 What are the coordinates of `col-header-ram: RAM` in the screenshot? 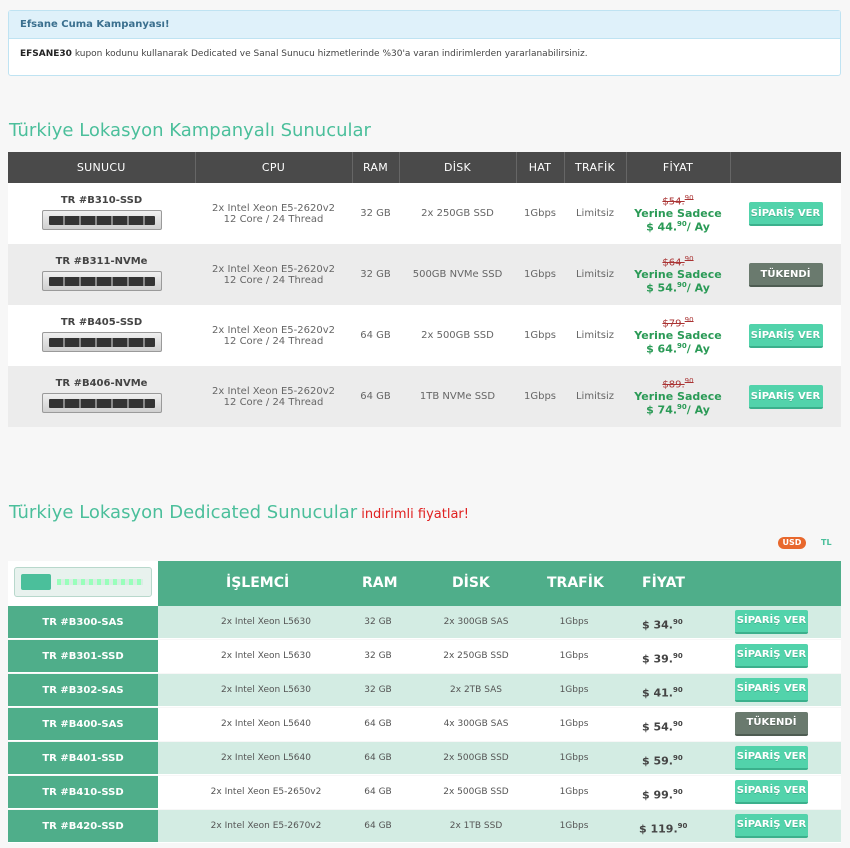 It's located at (376, 167).